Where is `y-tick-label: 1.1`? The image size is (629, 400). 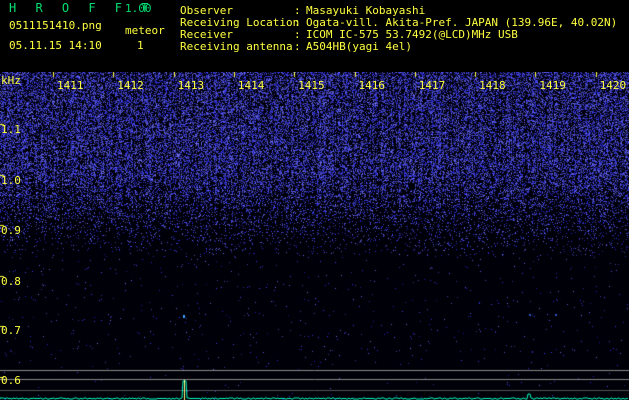
y-tick-label: 1.1 is located at coordinates (11, 129).